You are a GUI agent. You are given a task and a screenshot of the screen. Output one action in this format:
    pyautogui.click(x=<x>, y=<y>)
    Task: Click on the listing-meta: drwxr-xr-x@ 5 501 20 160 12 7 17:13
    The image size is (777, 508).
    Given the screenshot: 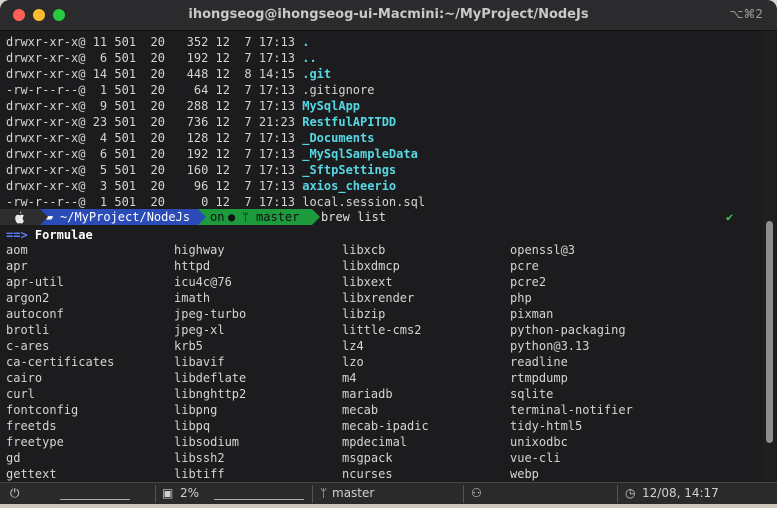 What is the action you would take?
    pyautogui.click(x=154, y=170)
    